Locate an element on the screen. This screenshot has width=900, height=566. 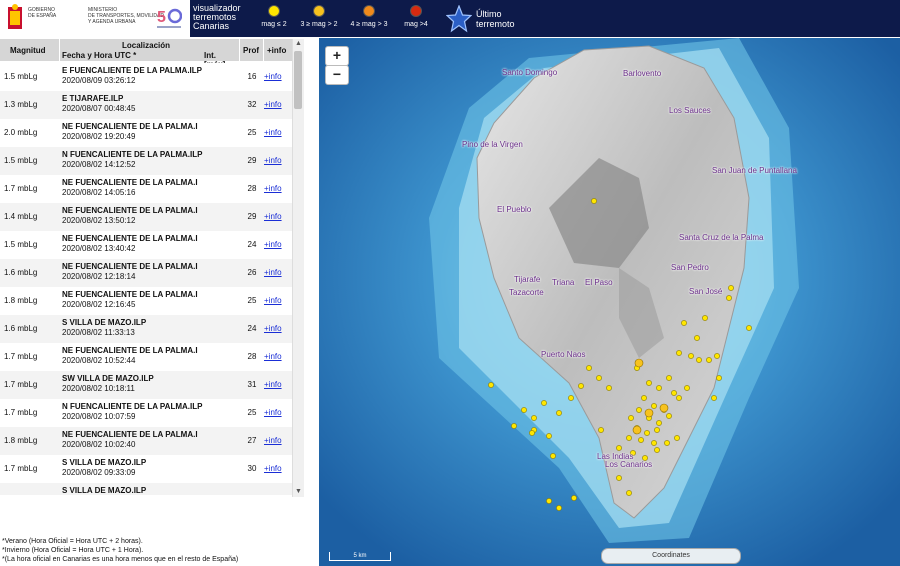
header-depth: Prof is located at coordinates (252, 50).